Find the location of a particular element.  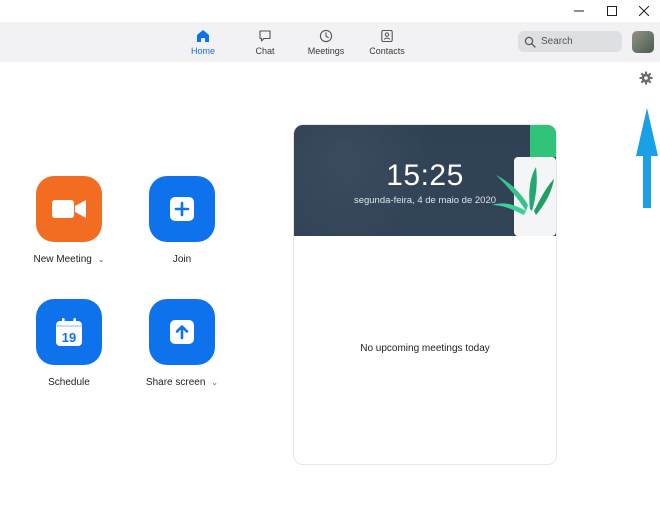

tab-contacts-label: Contacts is located at coordinates (387, 50).